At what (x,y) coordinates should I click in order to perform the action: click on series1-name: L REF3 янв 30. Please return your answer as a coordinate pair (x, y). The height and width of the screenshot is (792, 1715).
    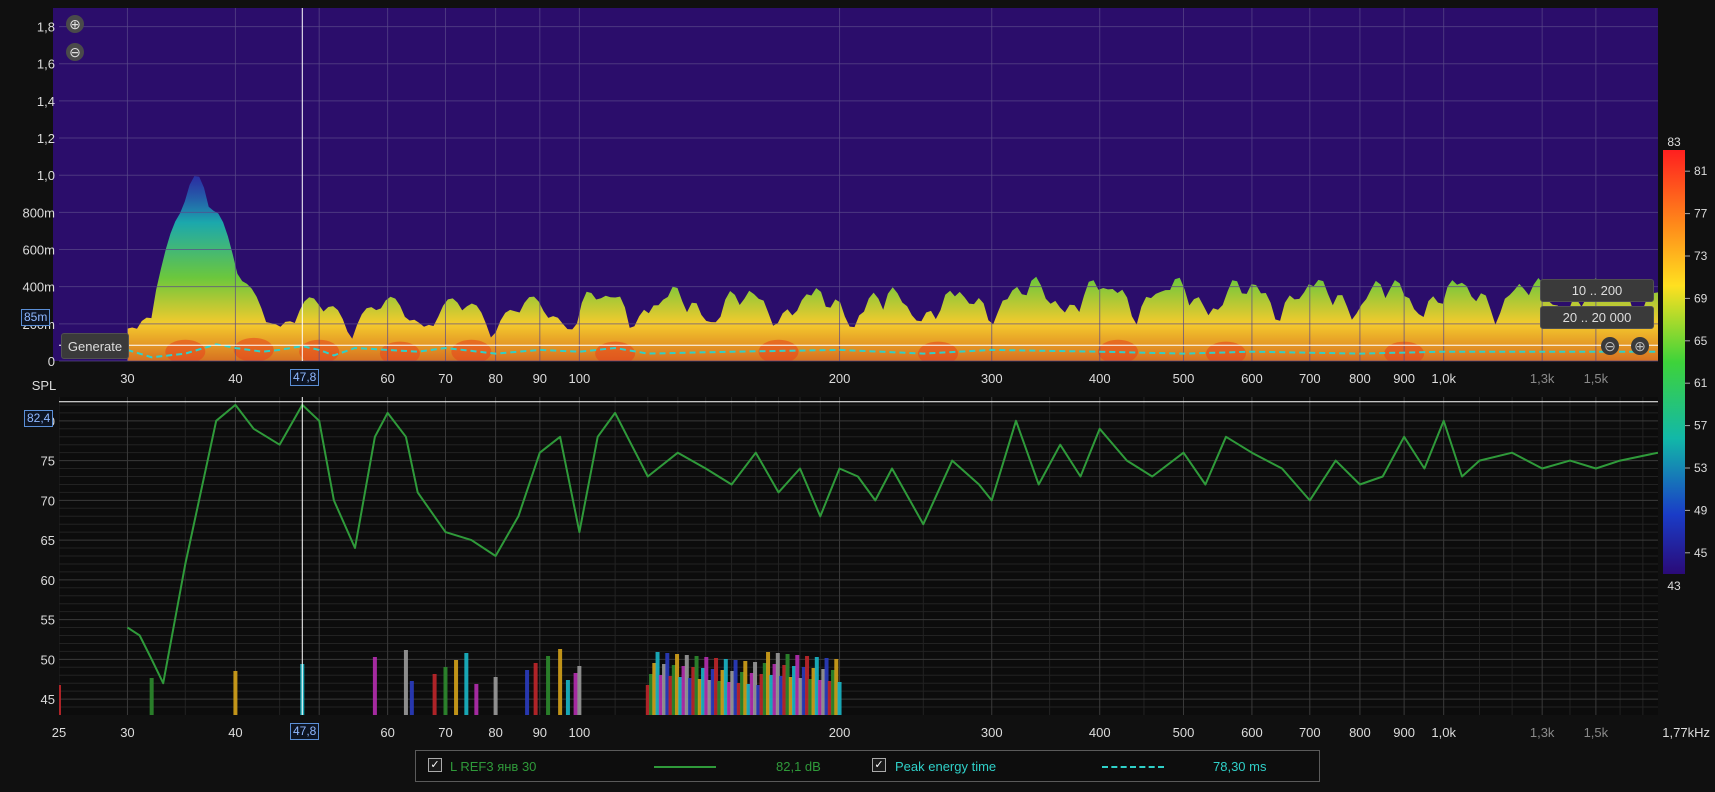
    Looking at the image, I should click on (493, 766).